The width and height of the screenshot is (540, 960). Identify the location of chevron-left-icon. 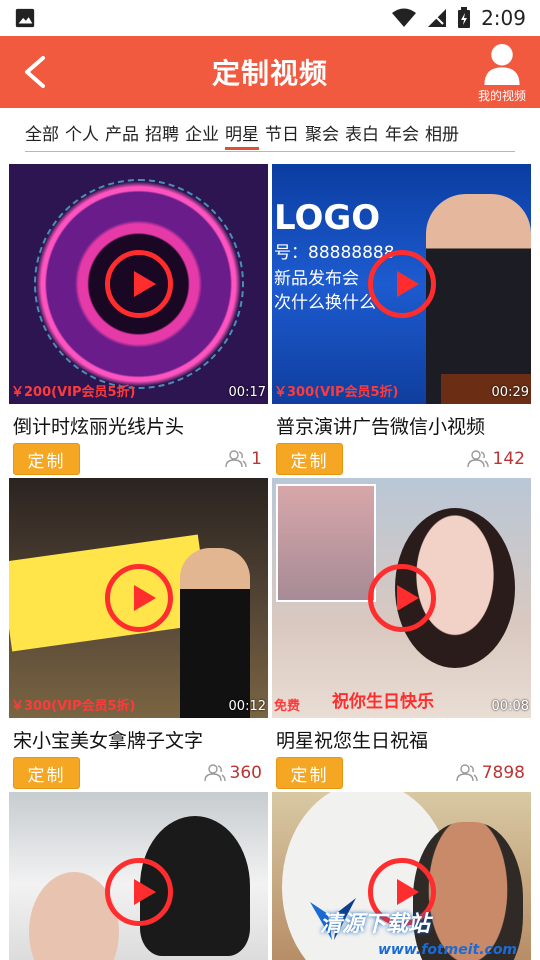
(35, 72).